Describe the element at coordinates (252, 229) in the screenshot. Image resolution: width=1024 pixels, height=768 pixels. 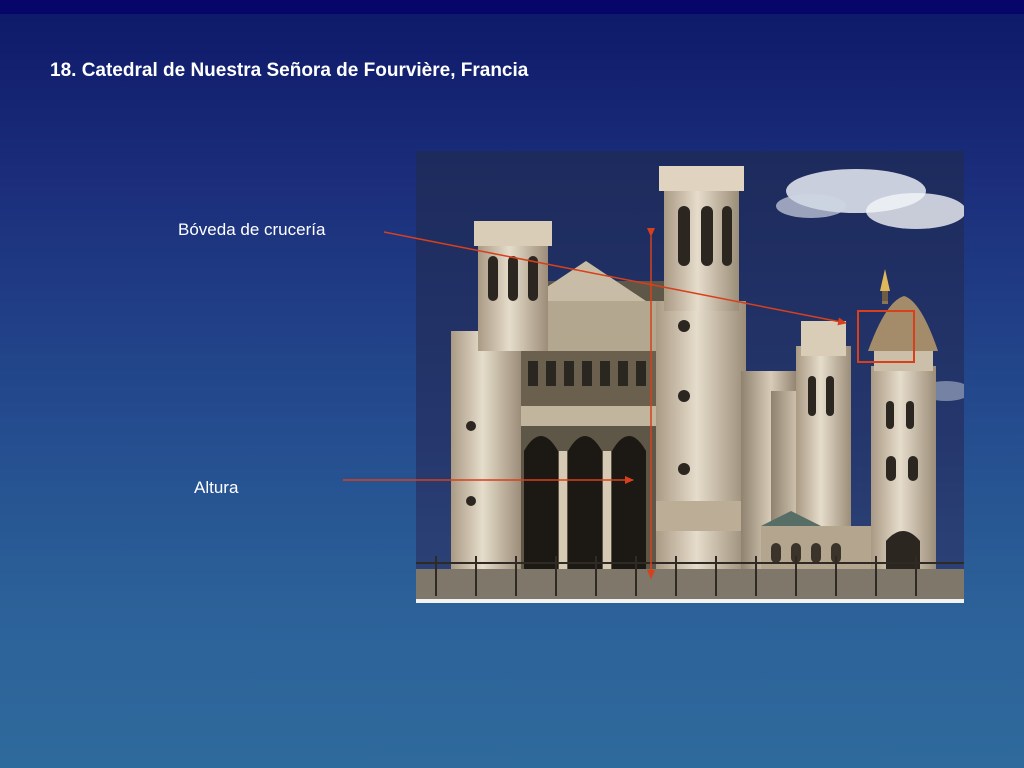
I see `vault-label: Bóveda de crucería` at that location.